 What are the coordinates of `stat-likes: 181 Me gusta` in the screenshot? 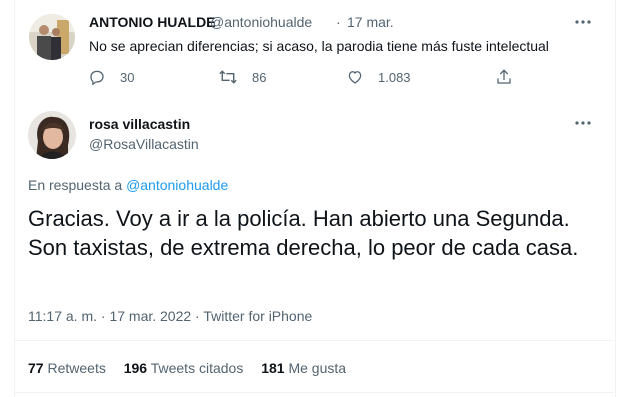 It's located at (303, 368).